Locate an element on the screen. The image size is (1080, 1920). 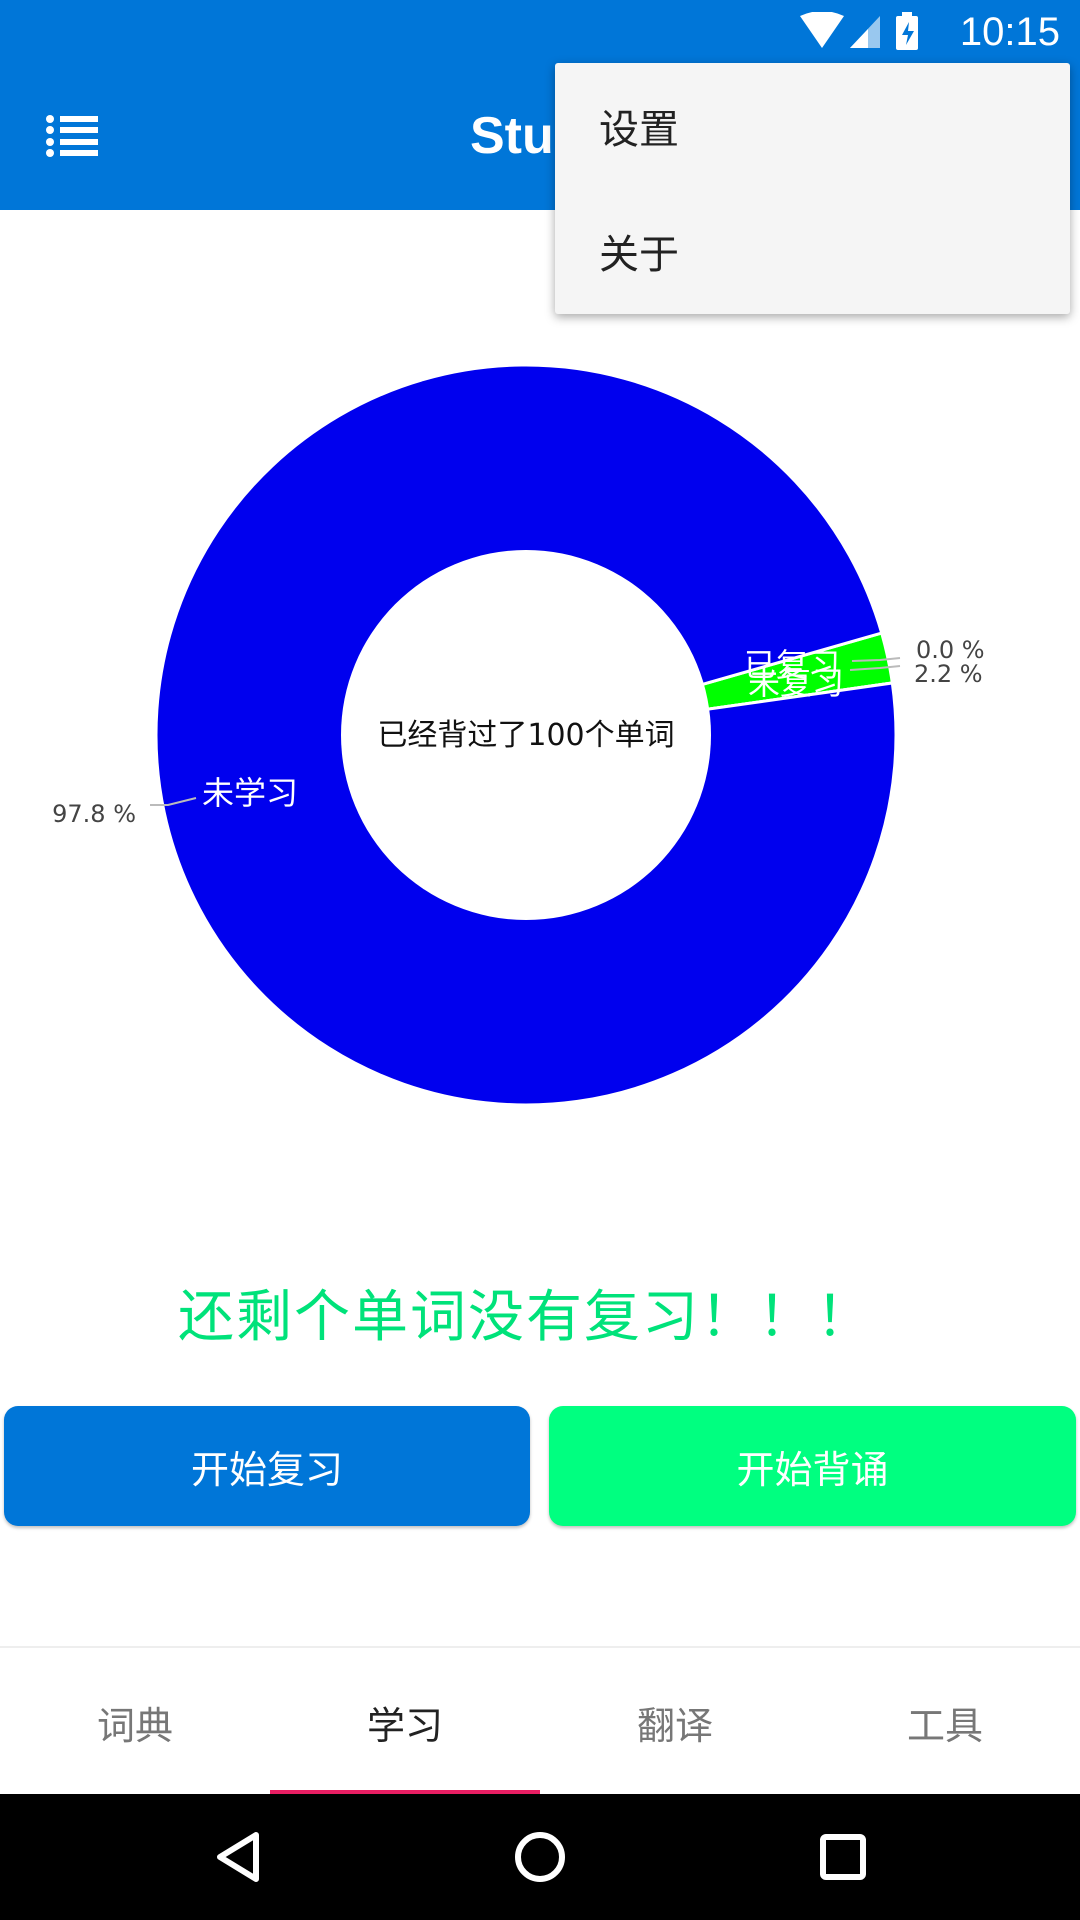
status-icons is located at coordinates (859, 31).